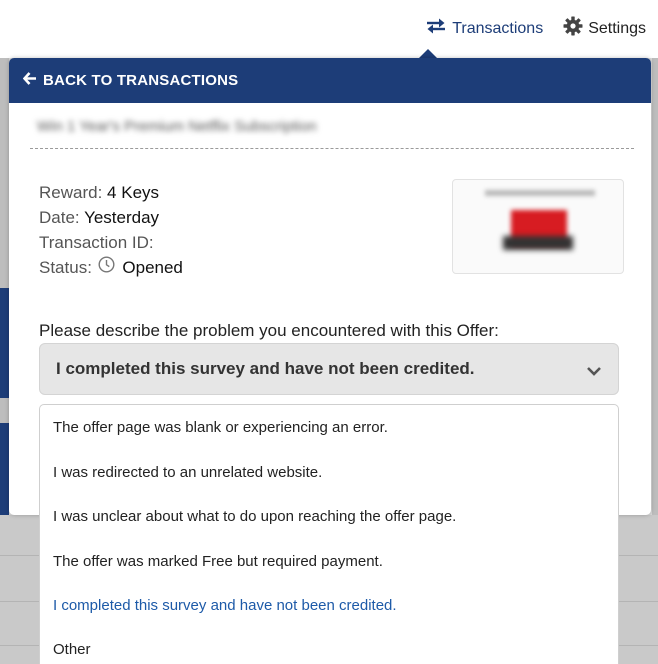 The height and width of the screenshot is (664, 658). I want to click on reward-value: 4 Keys, so click(133, 192).